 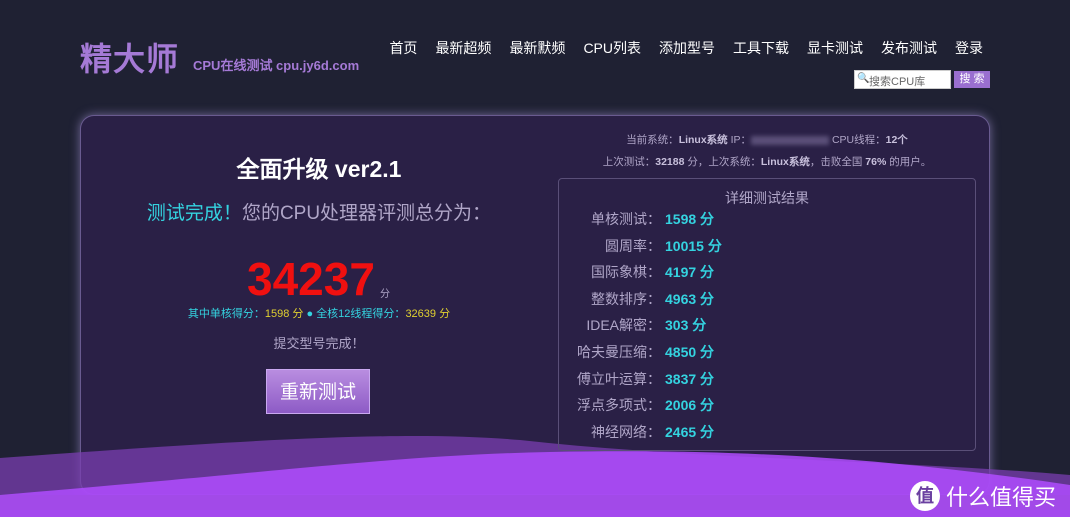 I want to click on result-value: 303 分, so click(x=686, y=325).